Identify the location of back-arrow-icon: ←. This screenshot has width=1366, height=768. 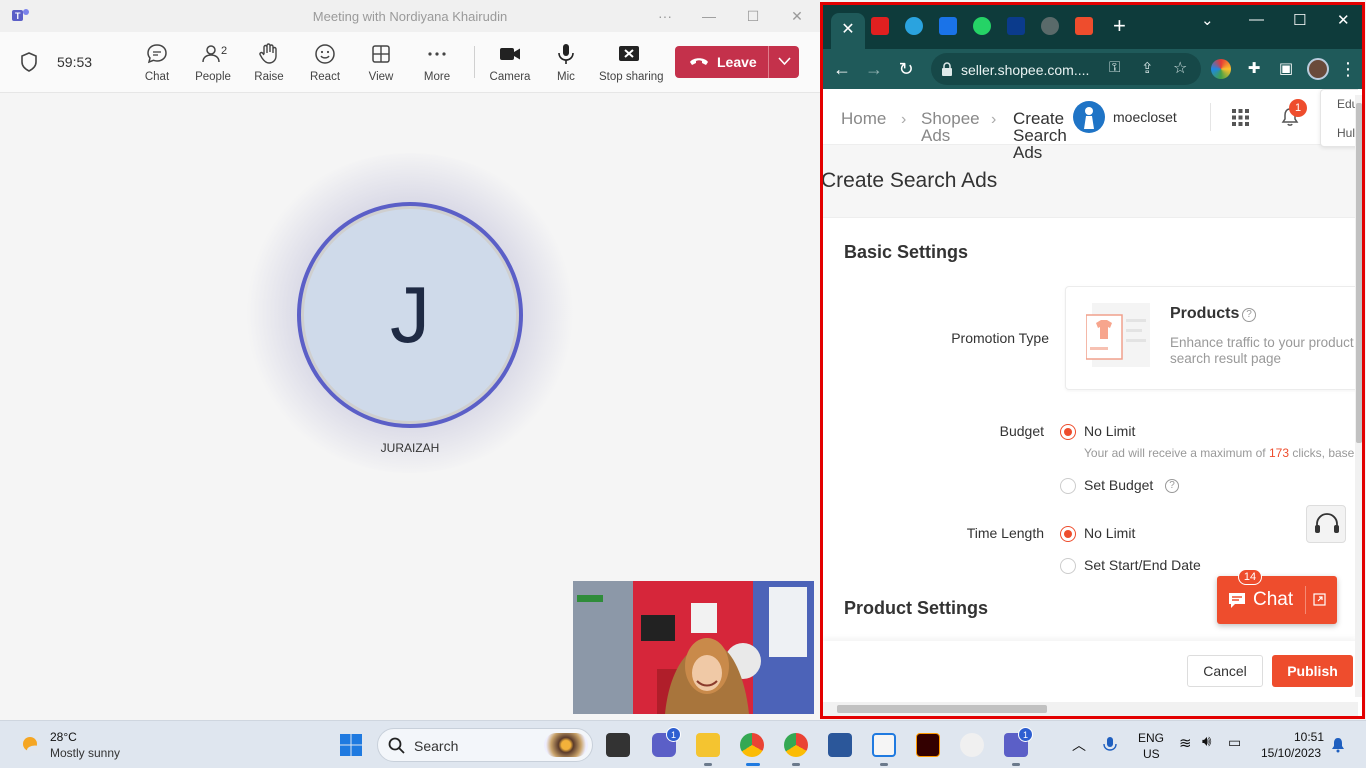
(842, 69).